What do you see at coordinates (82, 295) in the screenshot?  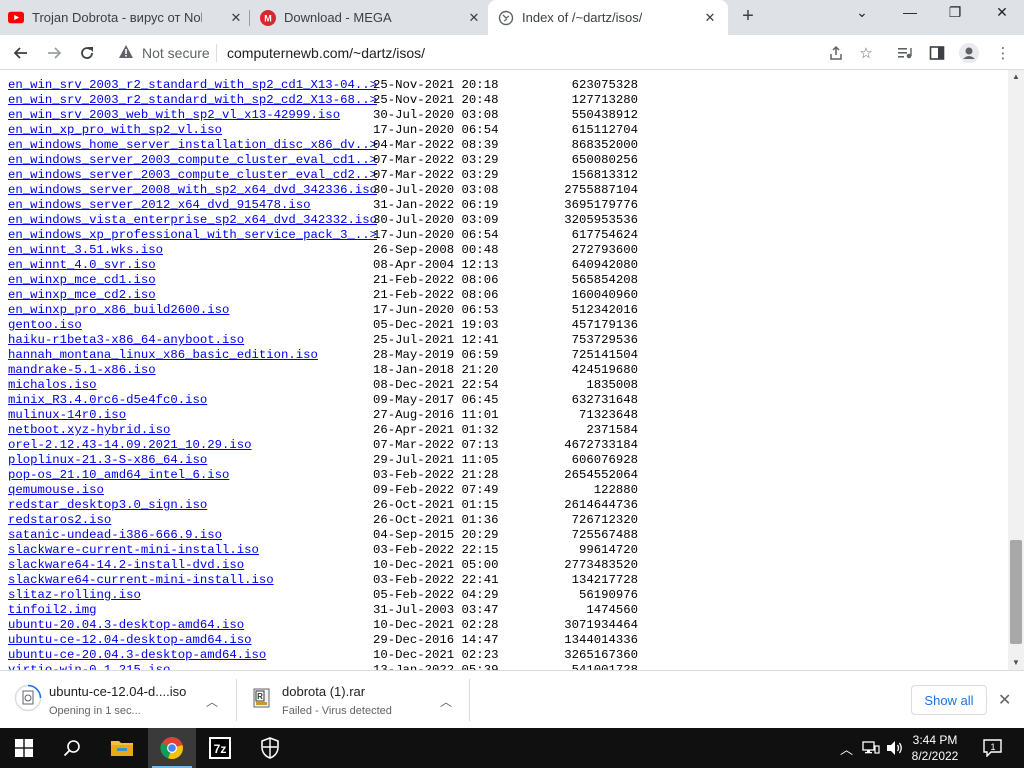 I see `file-link: en_winxp_mce_cd2.iso` at bounding box center [82, 295].